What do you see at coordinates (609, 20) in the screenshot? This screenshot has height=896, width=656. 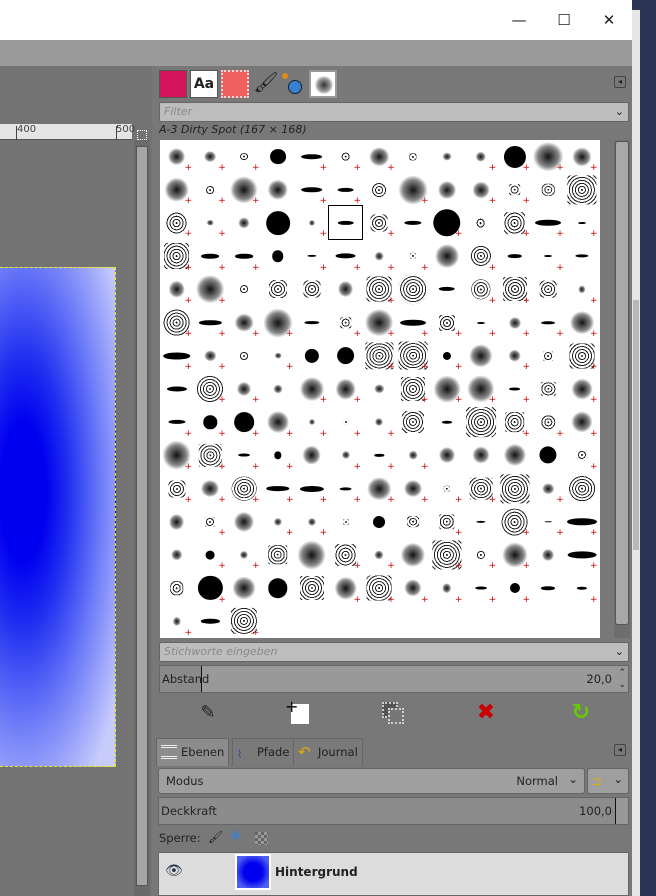 I see `close-button: ✕` at bounding box center [609, 20].